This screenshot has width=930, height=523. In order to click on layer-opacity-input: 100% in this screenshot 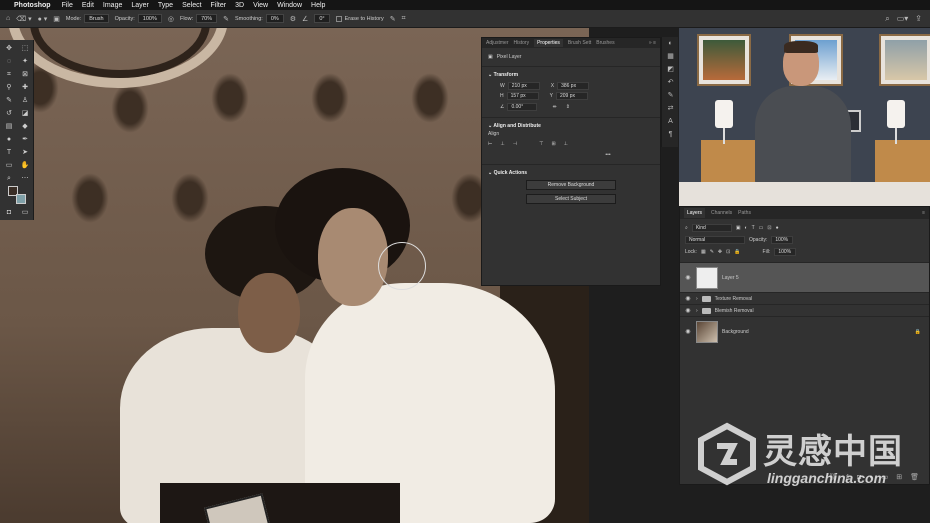, I will do `click(782, 240)`.